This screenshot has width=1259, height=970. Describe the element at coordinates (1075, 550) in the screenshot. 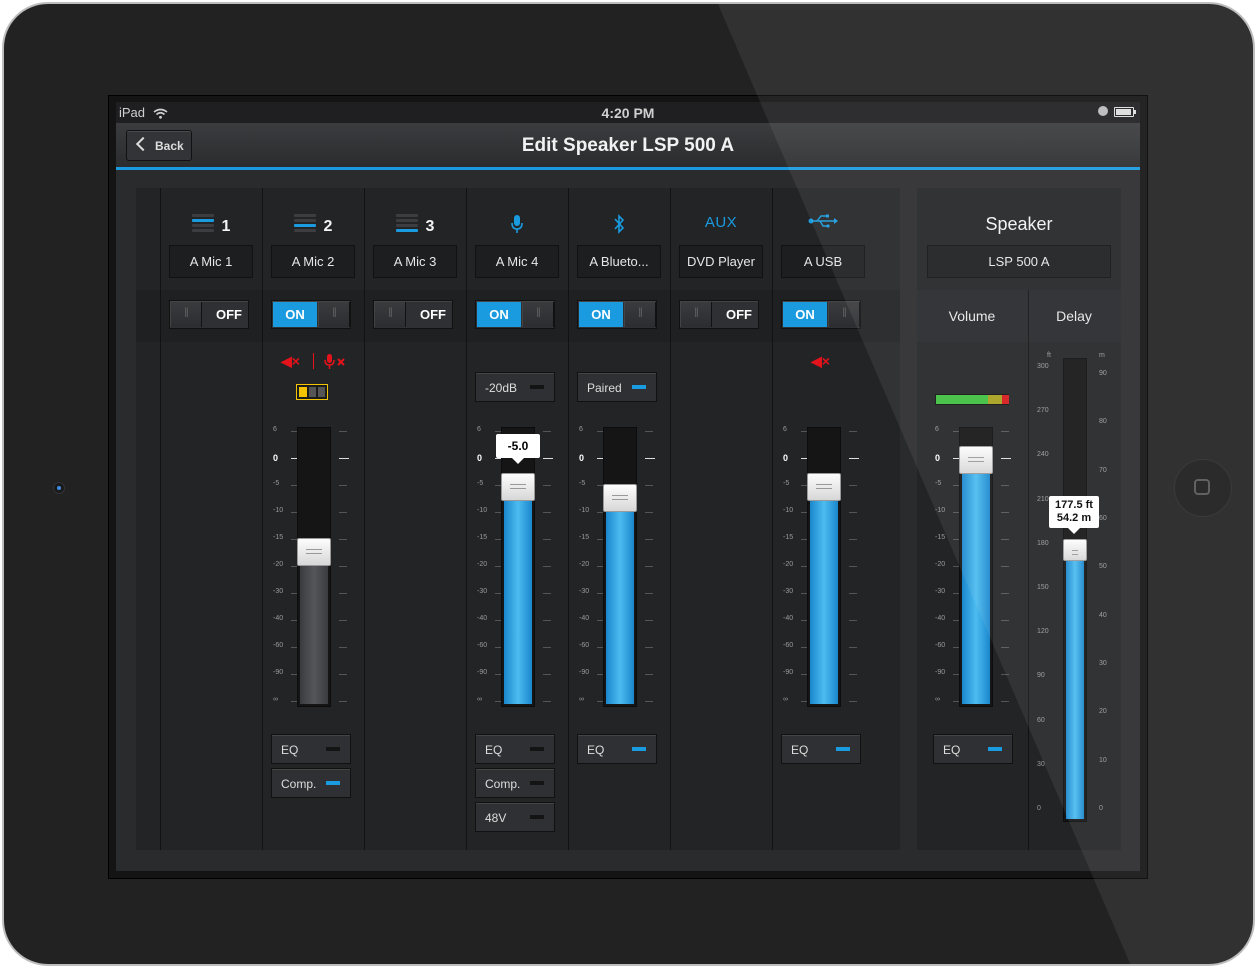

I see `delay-fader-thumb` at that location.